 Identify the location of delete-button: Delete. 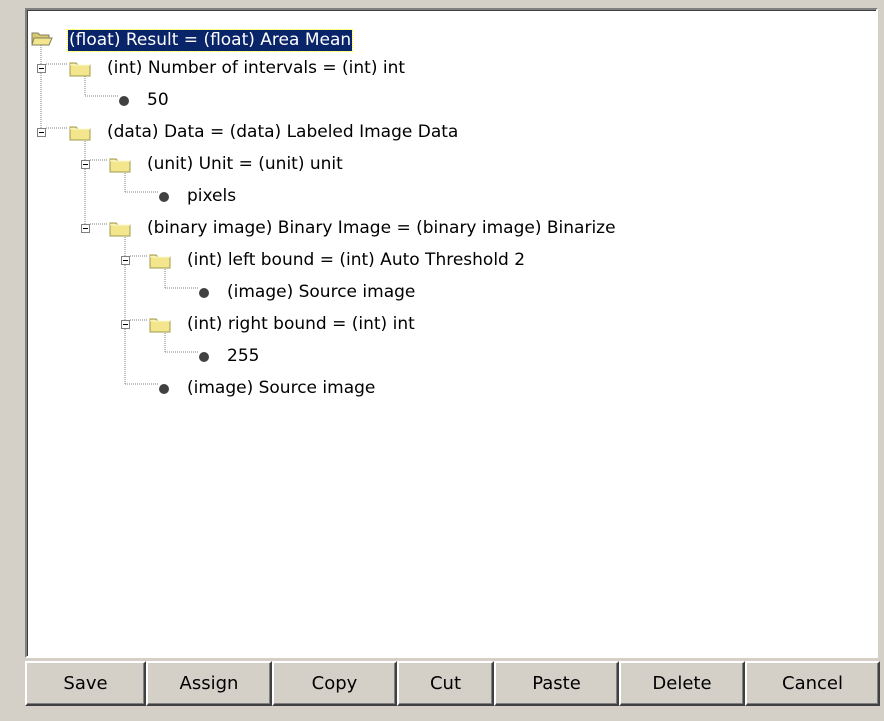
(682, 683).